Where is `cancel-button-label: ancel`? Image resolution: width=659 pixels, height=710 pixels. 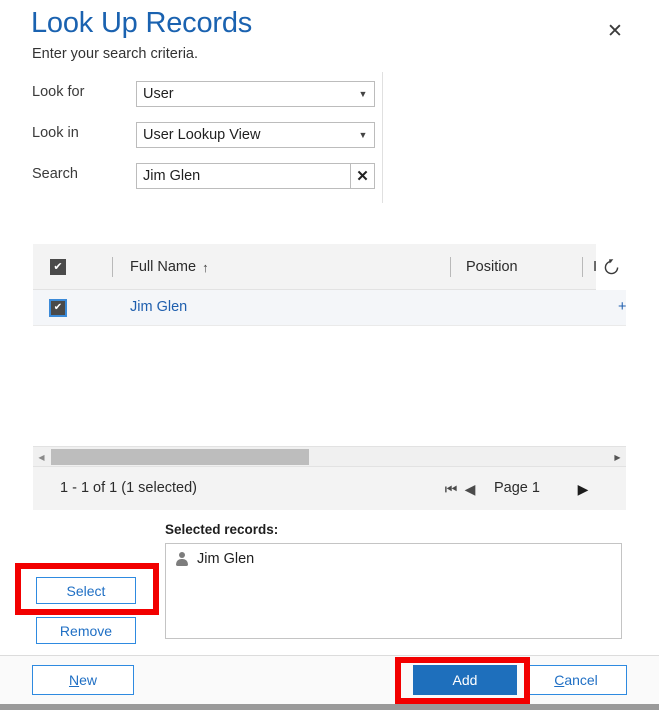 cancel-button-label: ancel is located at coordinates (581, 680).